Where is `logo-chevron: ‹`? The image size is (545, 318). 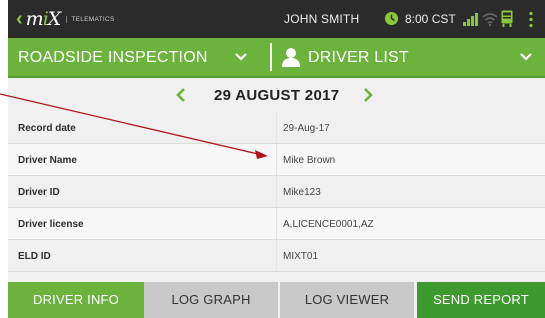 logo-chevron: ‹ is located at coordinates (19, 19).